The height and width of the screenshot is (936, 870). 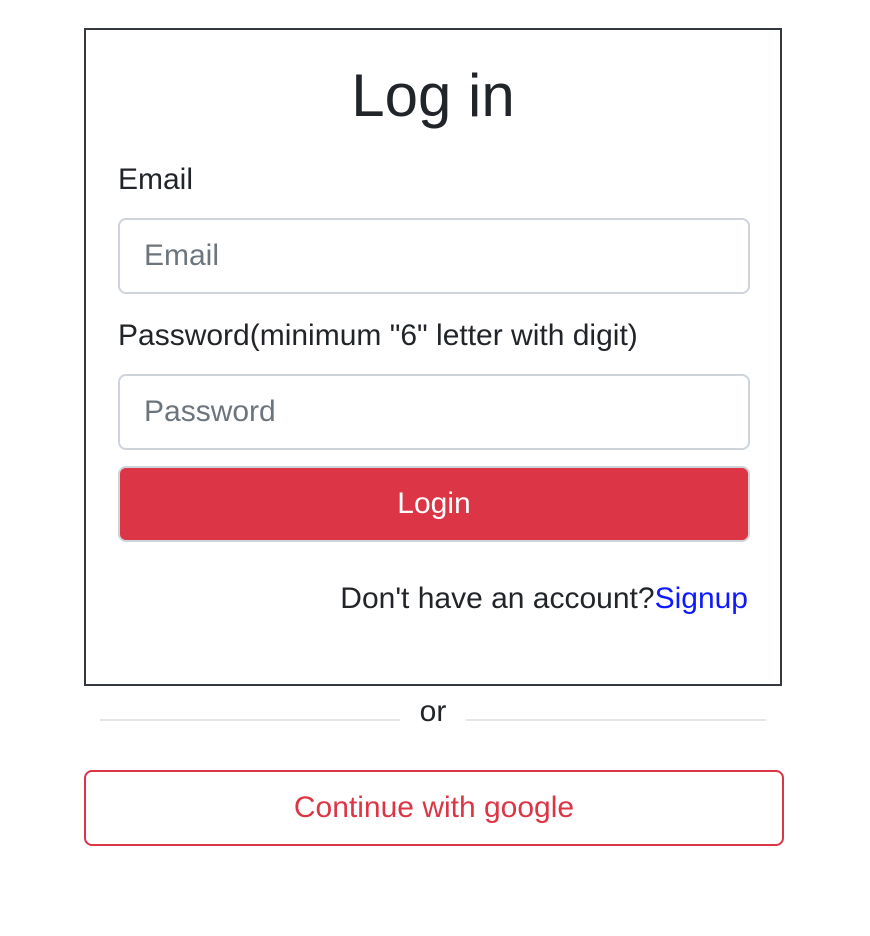 What do you see at coordinates (434, 504) in the screenshot?
I see `login-button: Login` at bounding box center [434, 504].